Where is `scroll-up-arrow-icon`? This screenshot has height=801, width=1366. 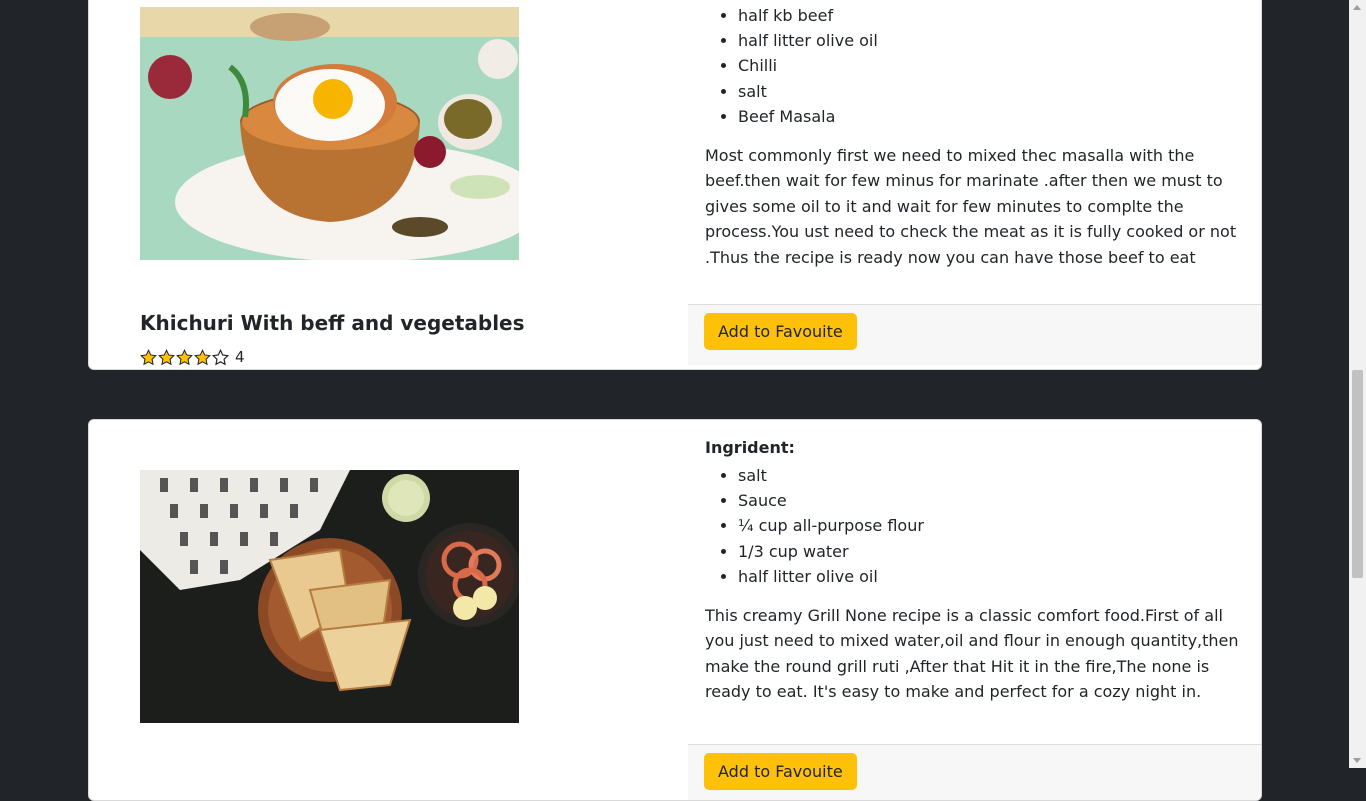
scroll-up-arrow-icon is located at coordinates (1357, 7).